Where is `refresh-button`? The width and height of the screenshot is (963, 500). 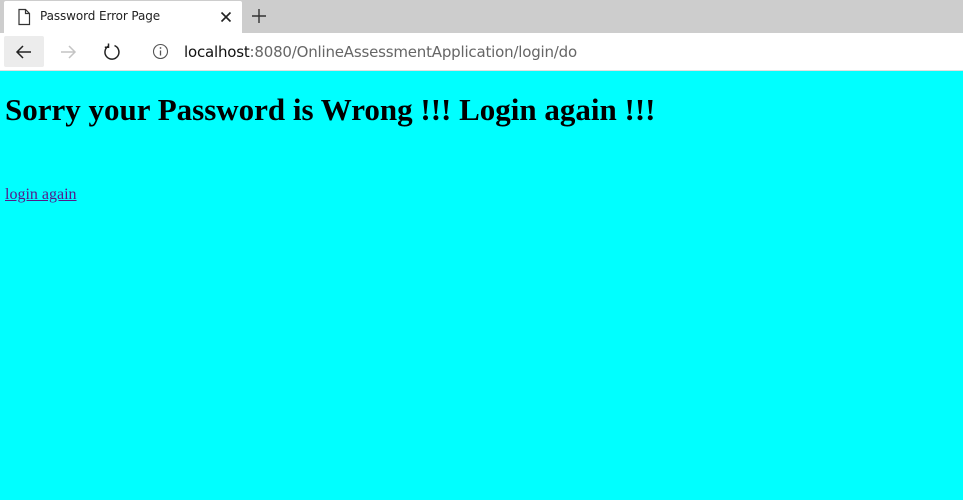 refresh-button is located at coordinates (112, 51).